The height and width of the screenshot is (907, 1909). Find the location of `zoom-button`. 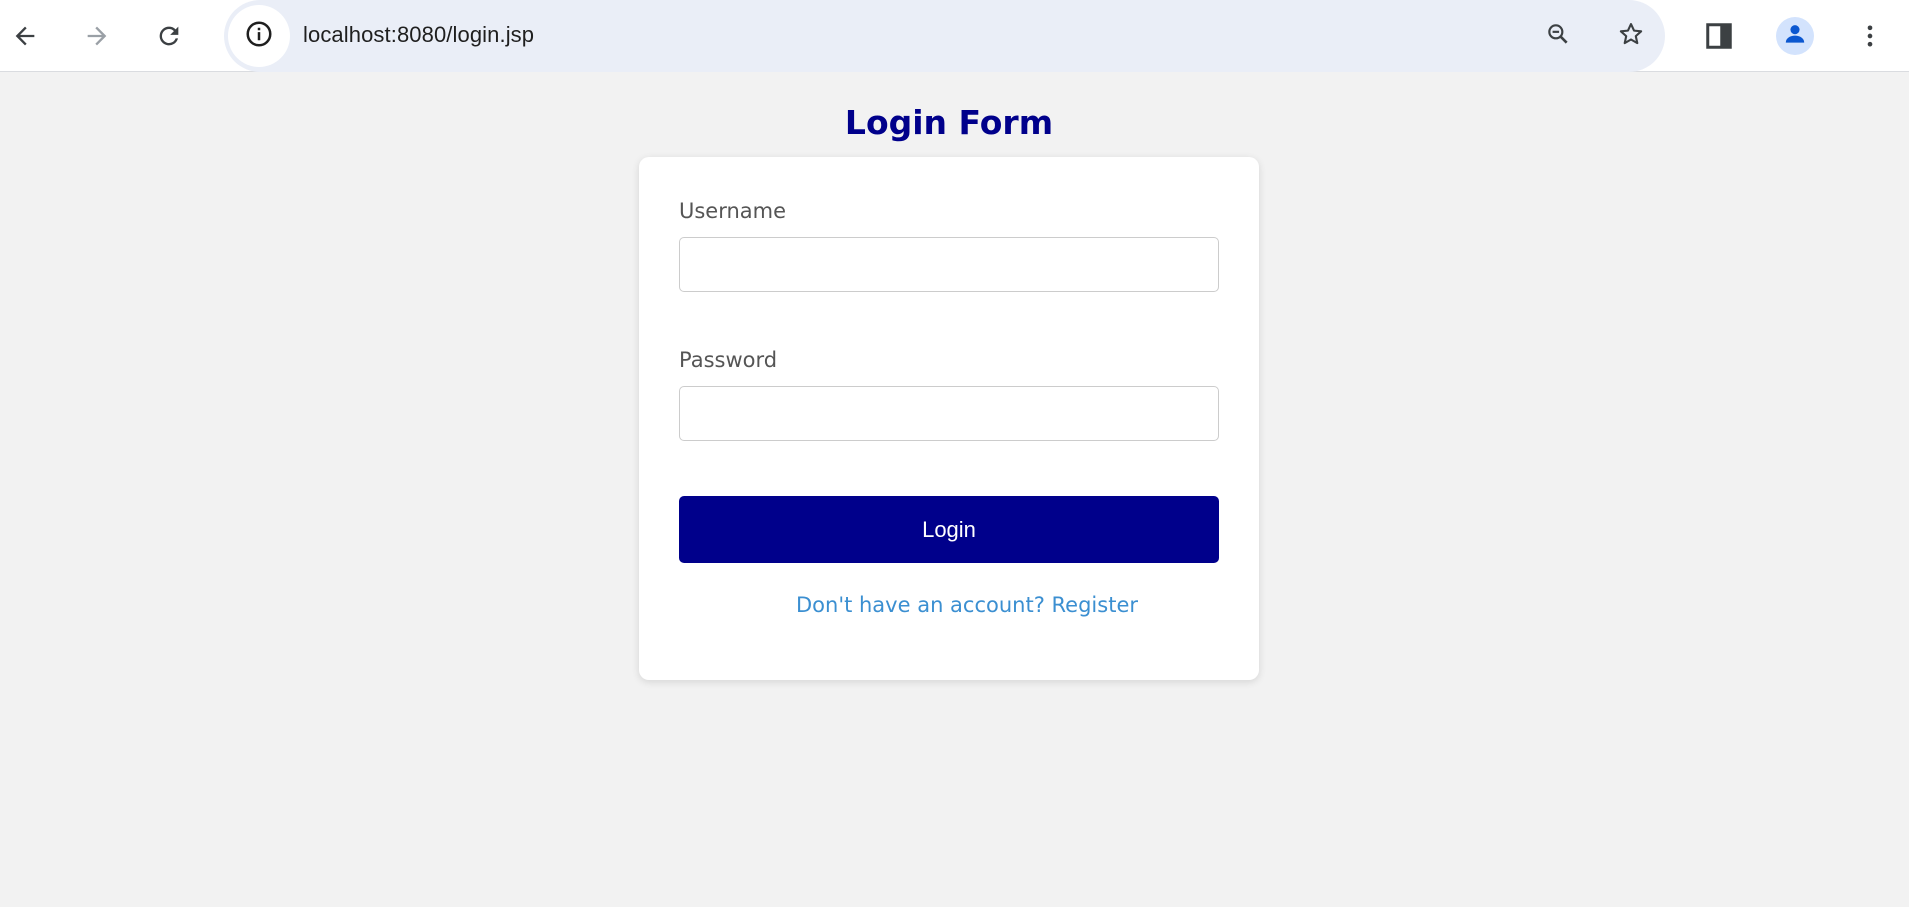

zoom-button is located at coordinates (1558, 36).